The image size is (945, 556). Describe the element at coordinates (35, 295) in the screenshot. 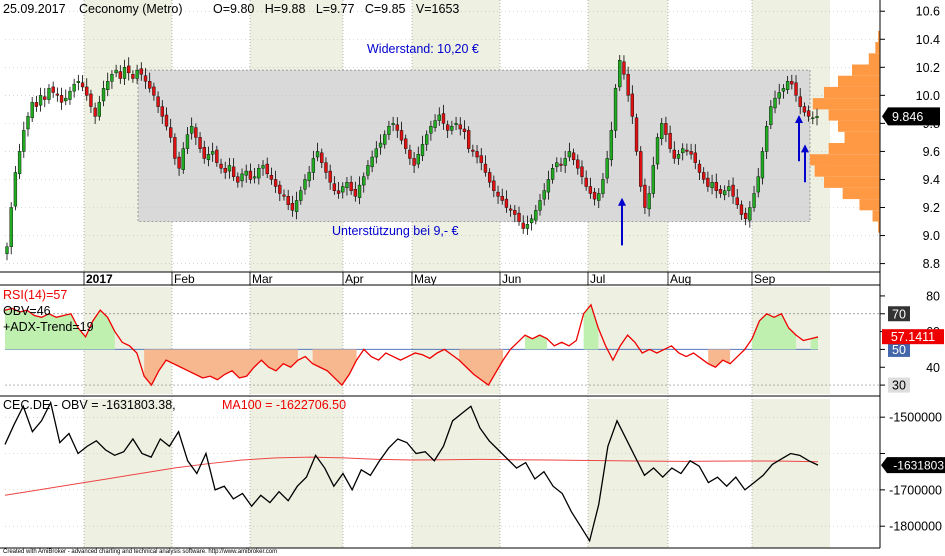

I see `rsi-label: RSI(14)=57` at that location.